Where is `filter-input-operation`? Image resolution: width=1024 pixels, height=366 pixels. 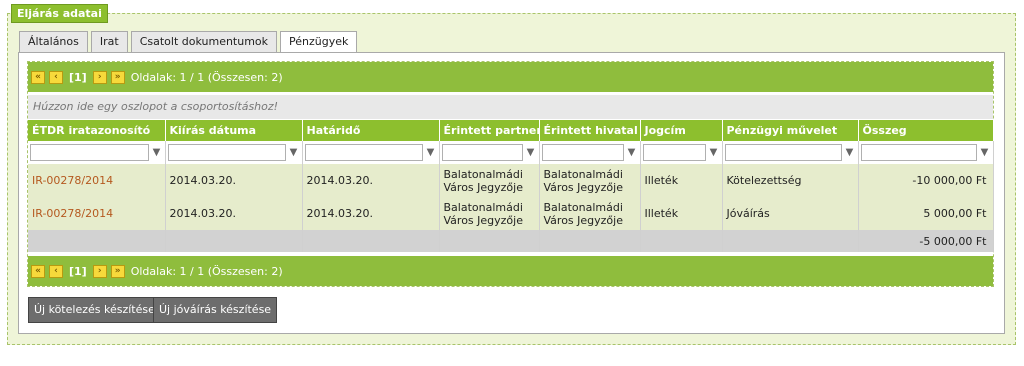 filter-input-operation is located at coordinates (783, 152).